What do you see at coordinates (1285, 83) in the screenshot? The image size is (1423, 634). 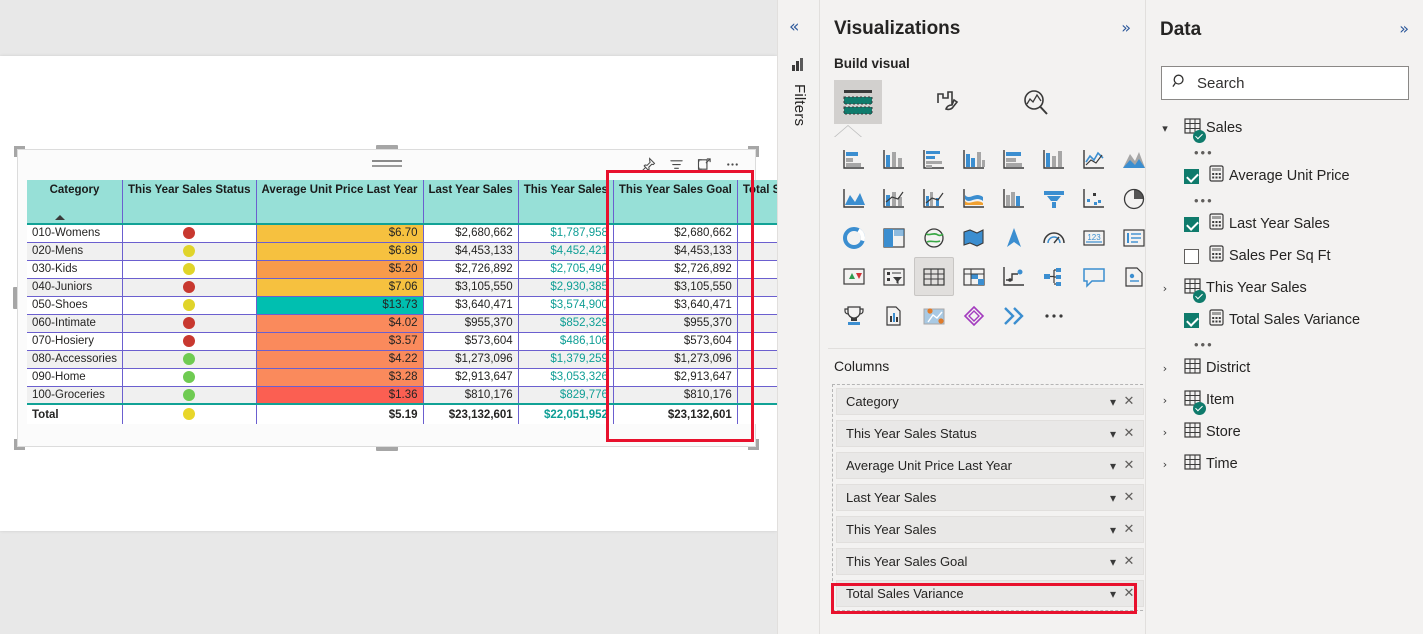 I see `data-search-box: Search` at bounding box center [1285, 83].